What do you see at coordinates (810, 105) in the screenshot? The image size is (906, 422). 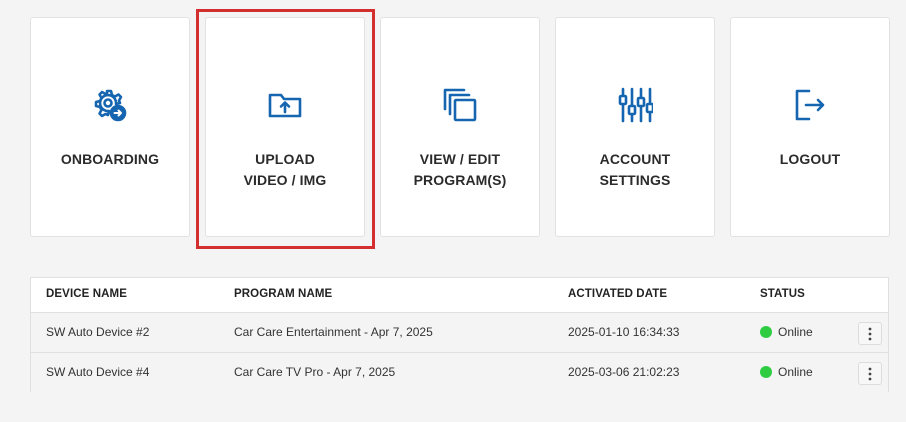 I see `logout-icon` at bounding box center [810, 105].